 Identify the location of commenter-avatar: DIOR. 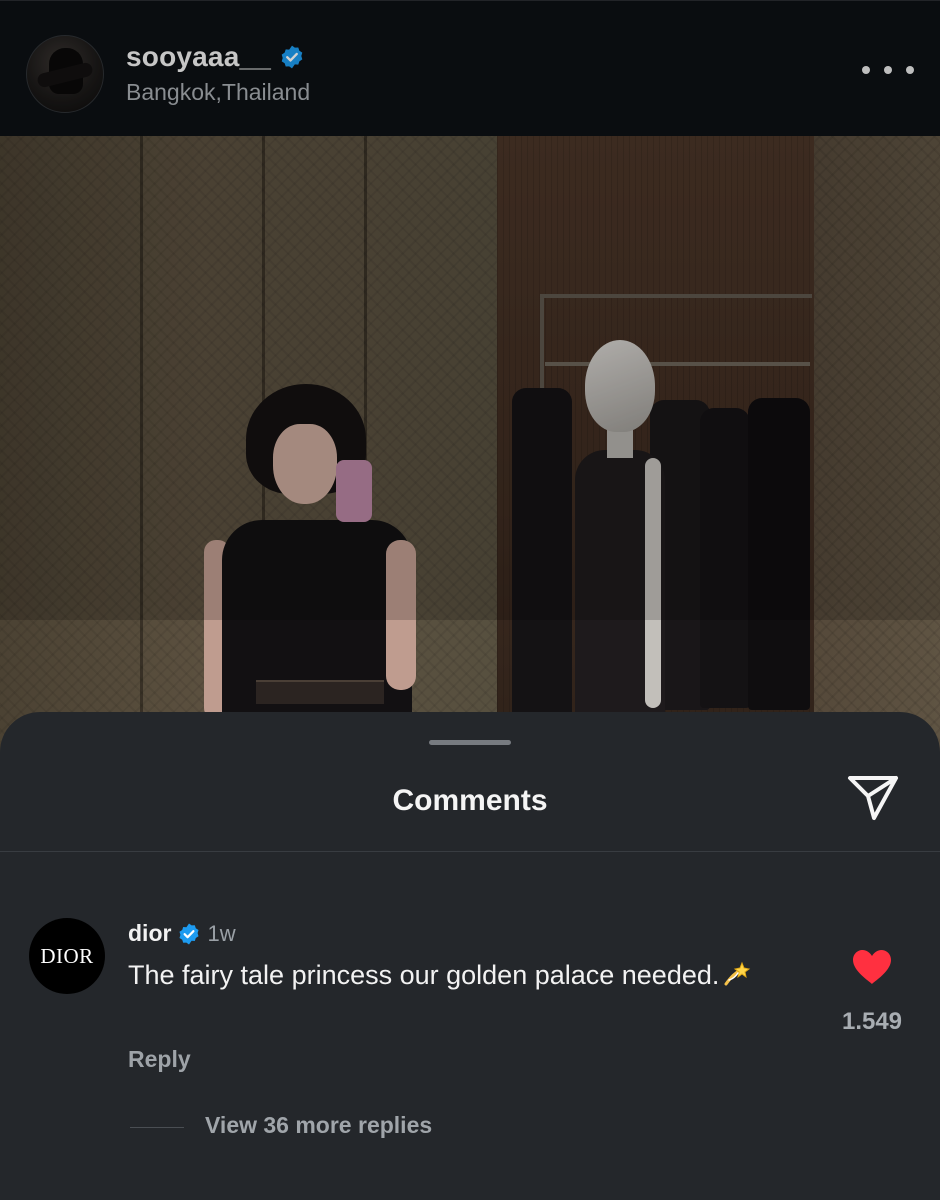
(67, 956).